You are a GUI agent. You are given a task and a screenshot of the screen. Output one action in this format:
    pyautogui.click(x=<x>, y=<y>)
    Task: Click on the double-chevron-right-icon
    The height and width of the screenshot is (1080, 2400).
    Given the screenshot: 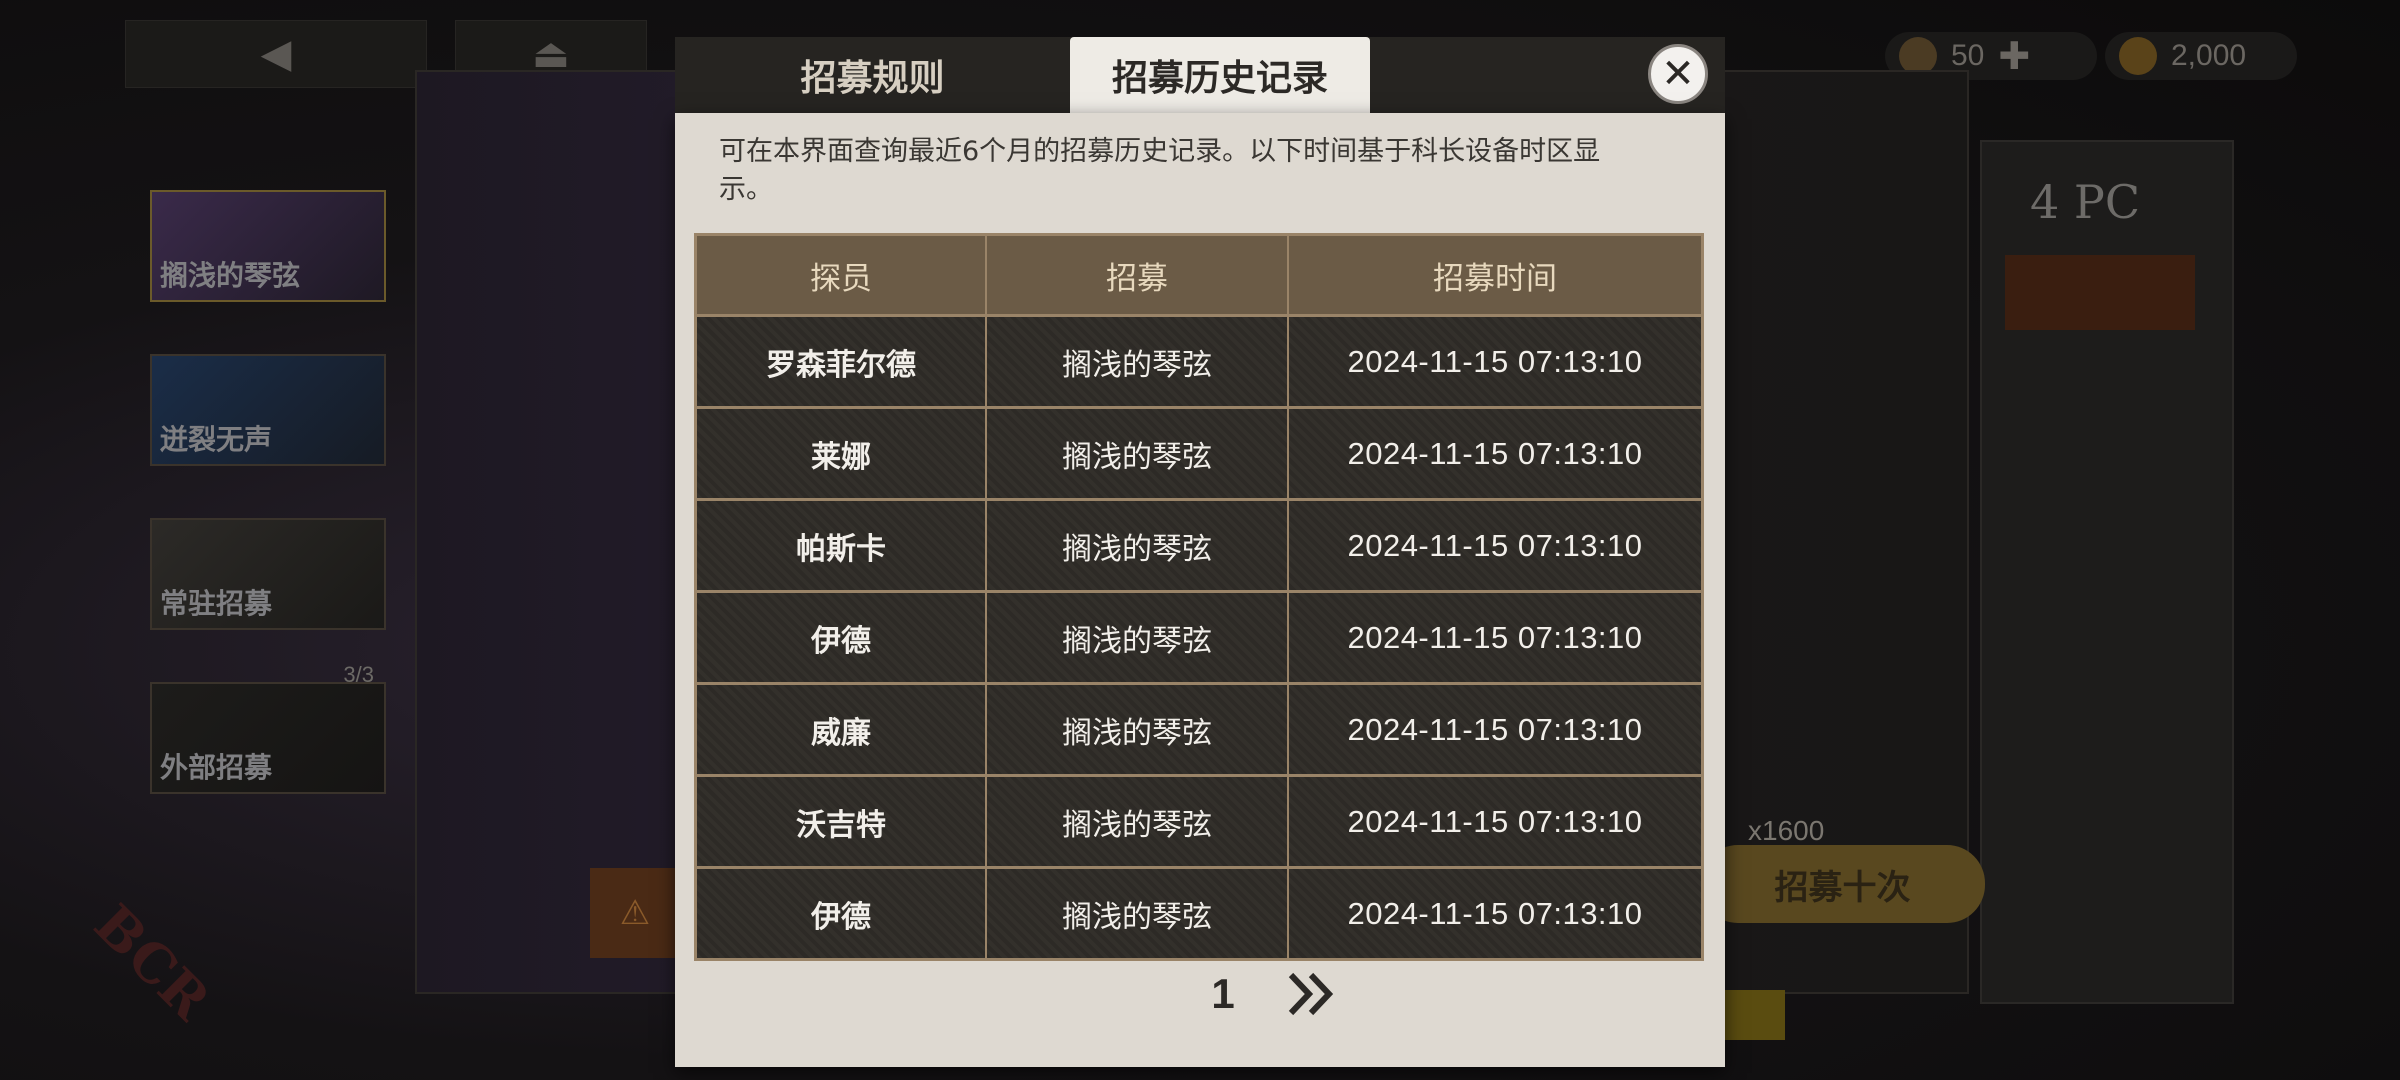 What is the action you would take?
    pyautogui.click(x=1311, y=994)
    